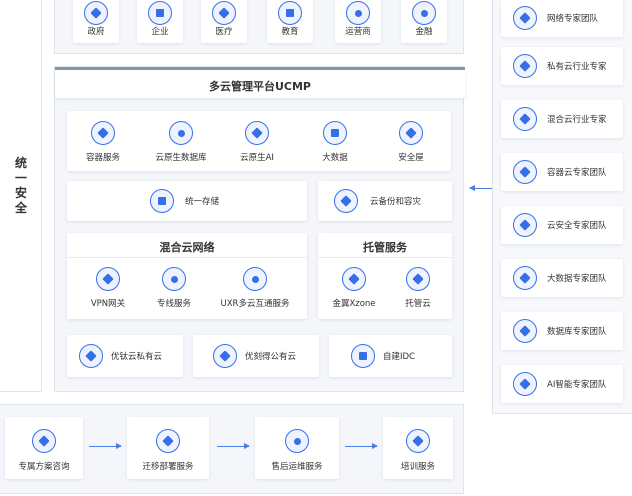 The image size is (632, 496). What do you see at coordinates (335, 158) in the screenshot?
I see `service-label: 大数据` at bounding box center [335, 158].